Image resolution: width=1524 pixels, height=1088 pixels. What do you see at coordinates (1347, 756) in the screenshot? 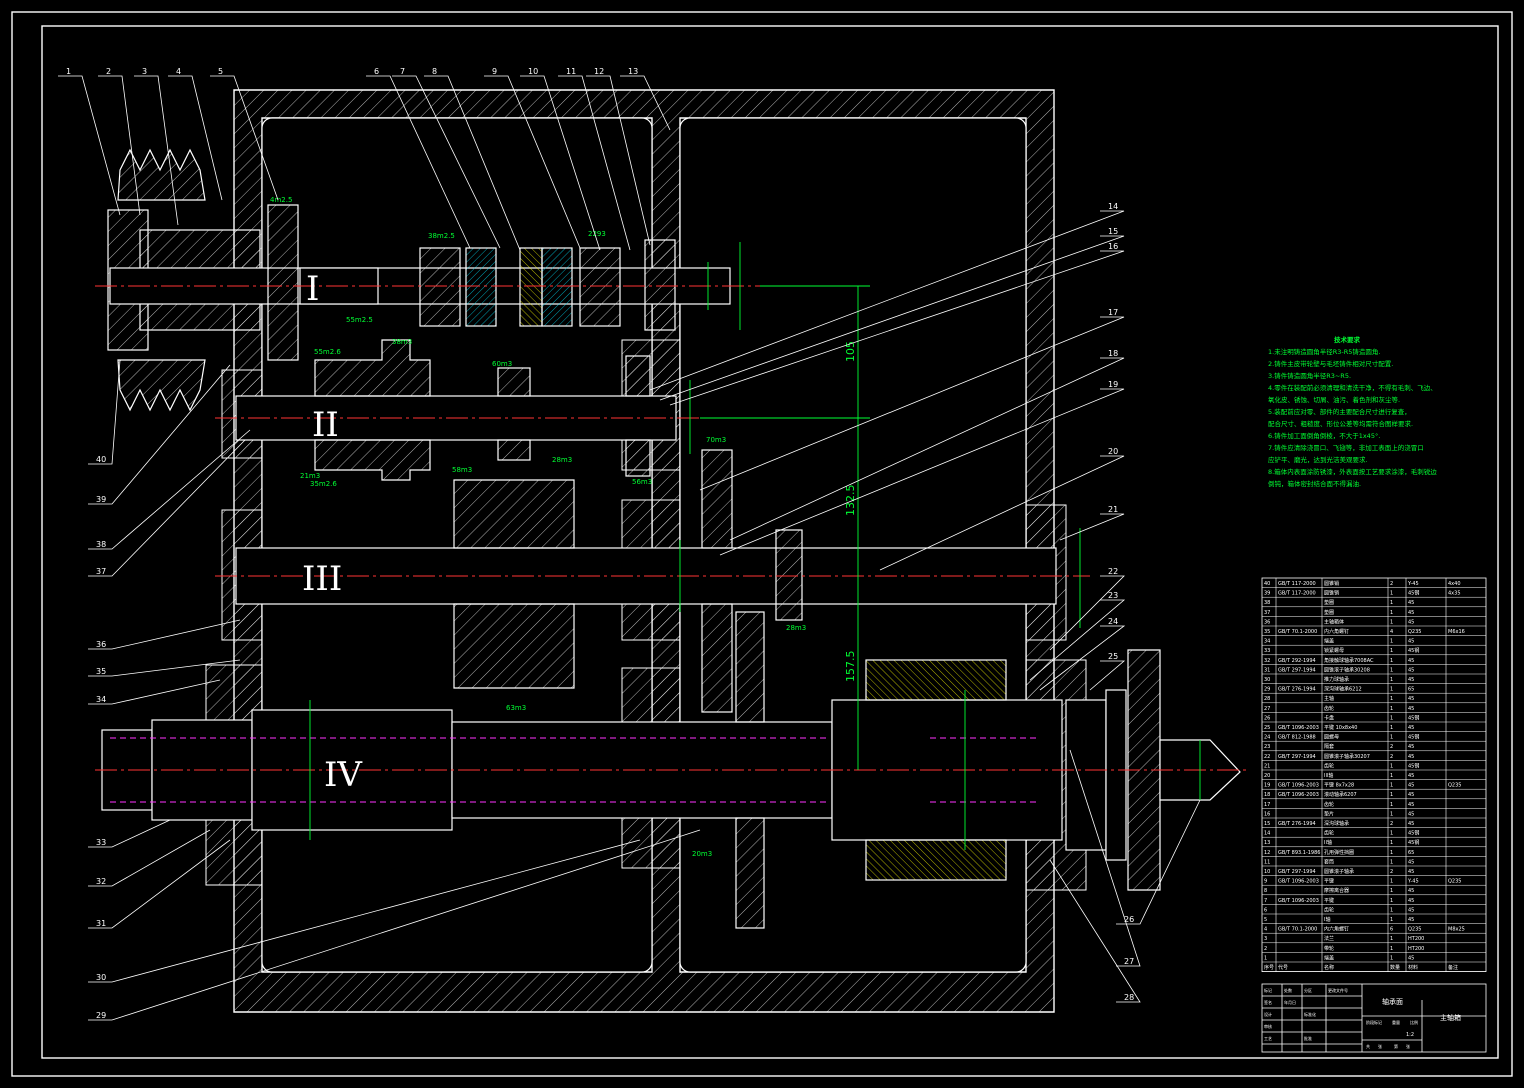
I see `bom-cell: 圆锥滚子轴承30207` at bounding box center [1347, 756].